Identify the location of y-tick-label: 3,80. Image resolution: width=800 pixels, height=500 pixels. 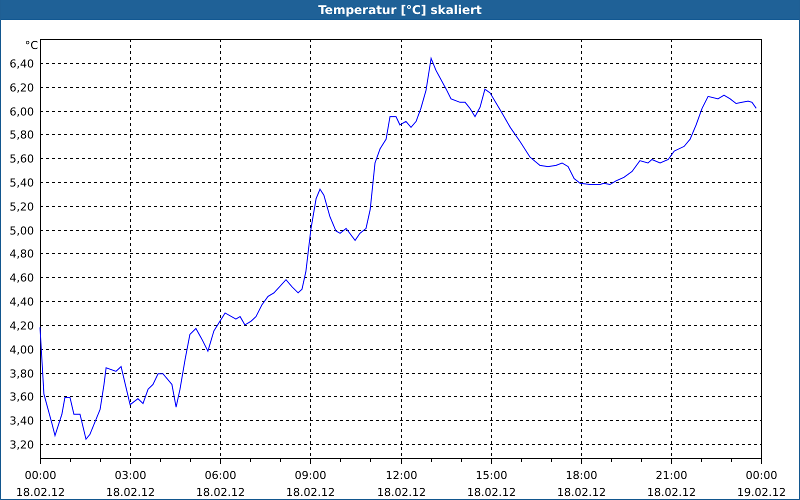
(22, 374).